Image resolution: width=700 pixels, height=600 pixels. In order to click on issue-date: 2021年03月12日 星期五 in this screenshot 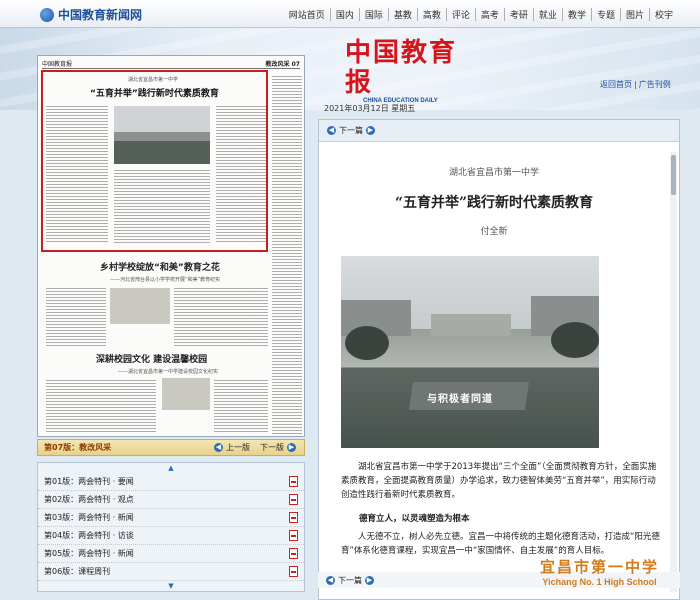, I will do `click(370, 108)`.